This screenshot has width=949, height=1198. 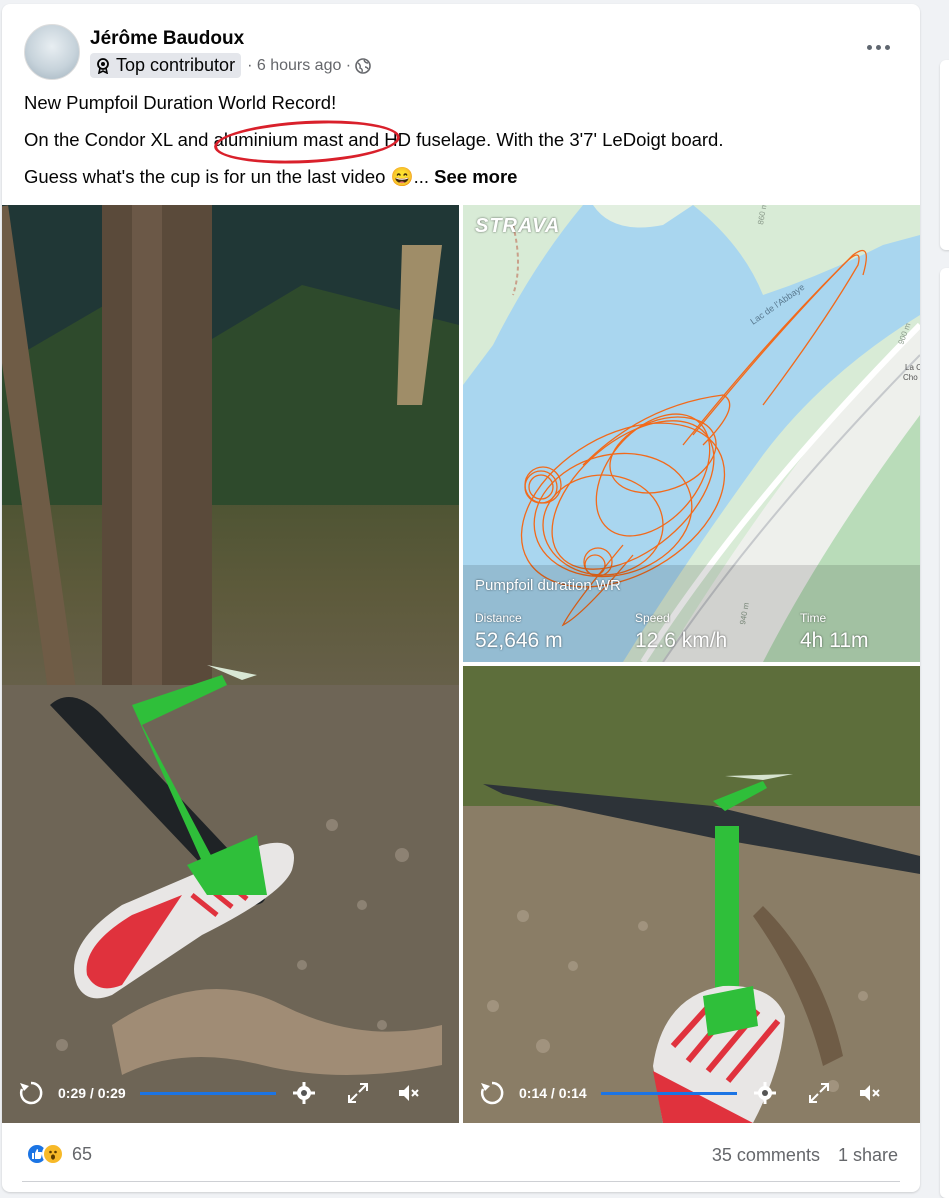 I want to click on strava-logo: STRAVA, so click(x=518, y=226).